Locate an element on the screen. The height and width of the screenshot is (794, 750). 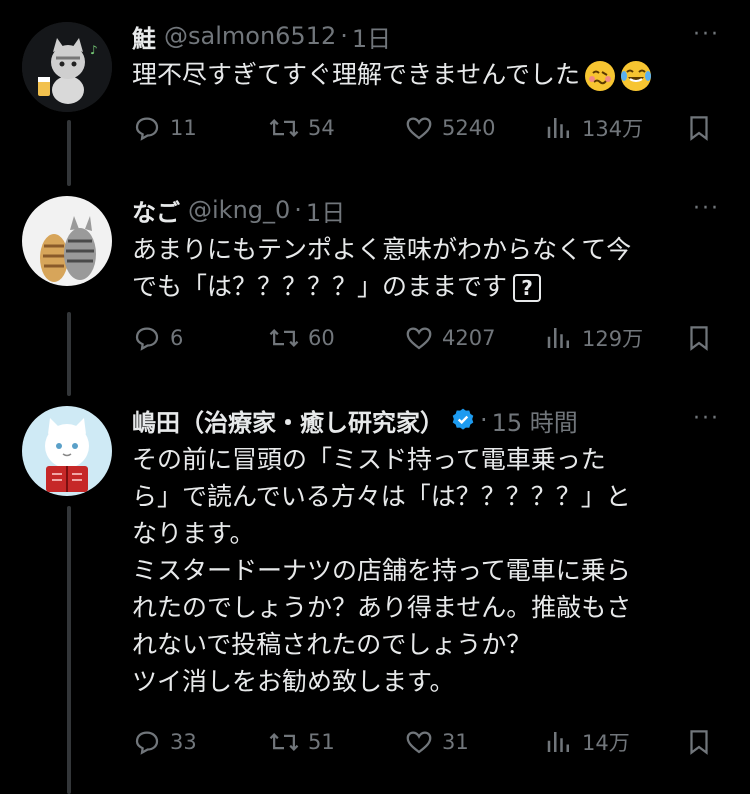
action-bar: 6 60 4207 129万 is located at coordinates (427, 338).